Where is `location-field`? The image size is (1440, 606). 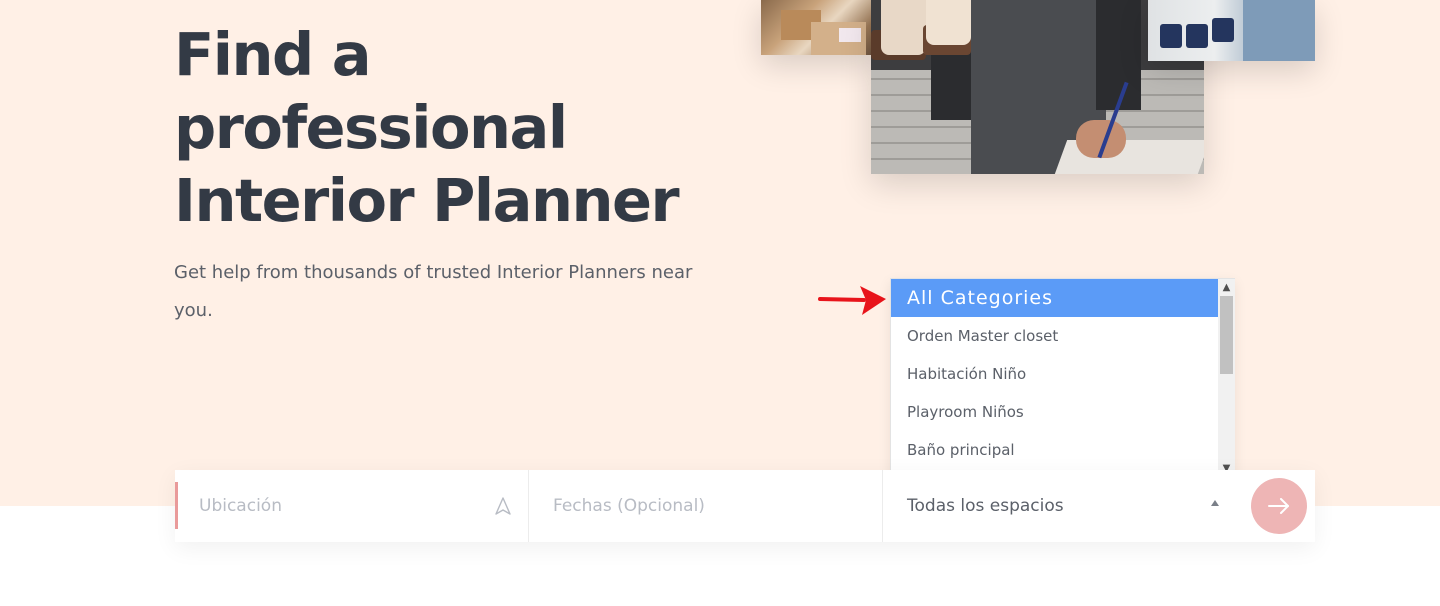
location-field is located at coordinates (351, 506).